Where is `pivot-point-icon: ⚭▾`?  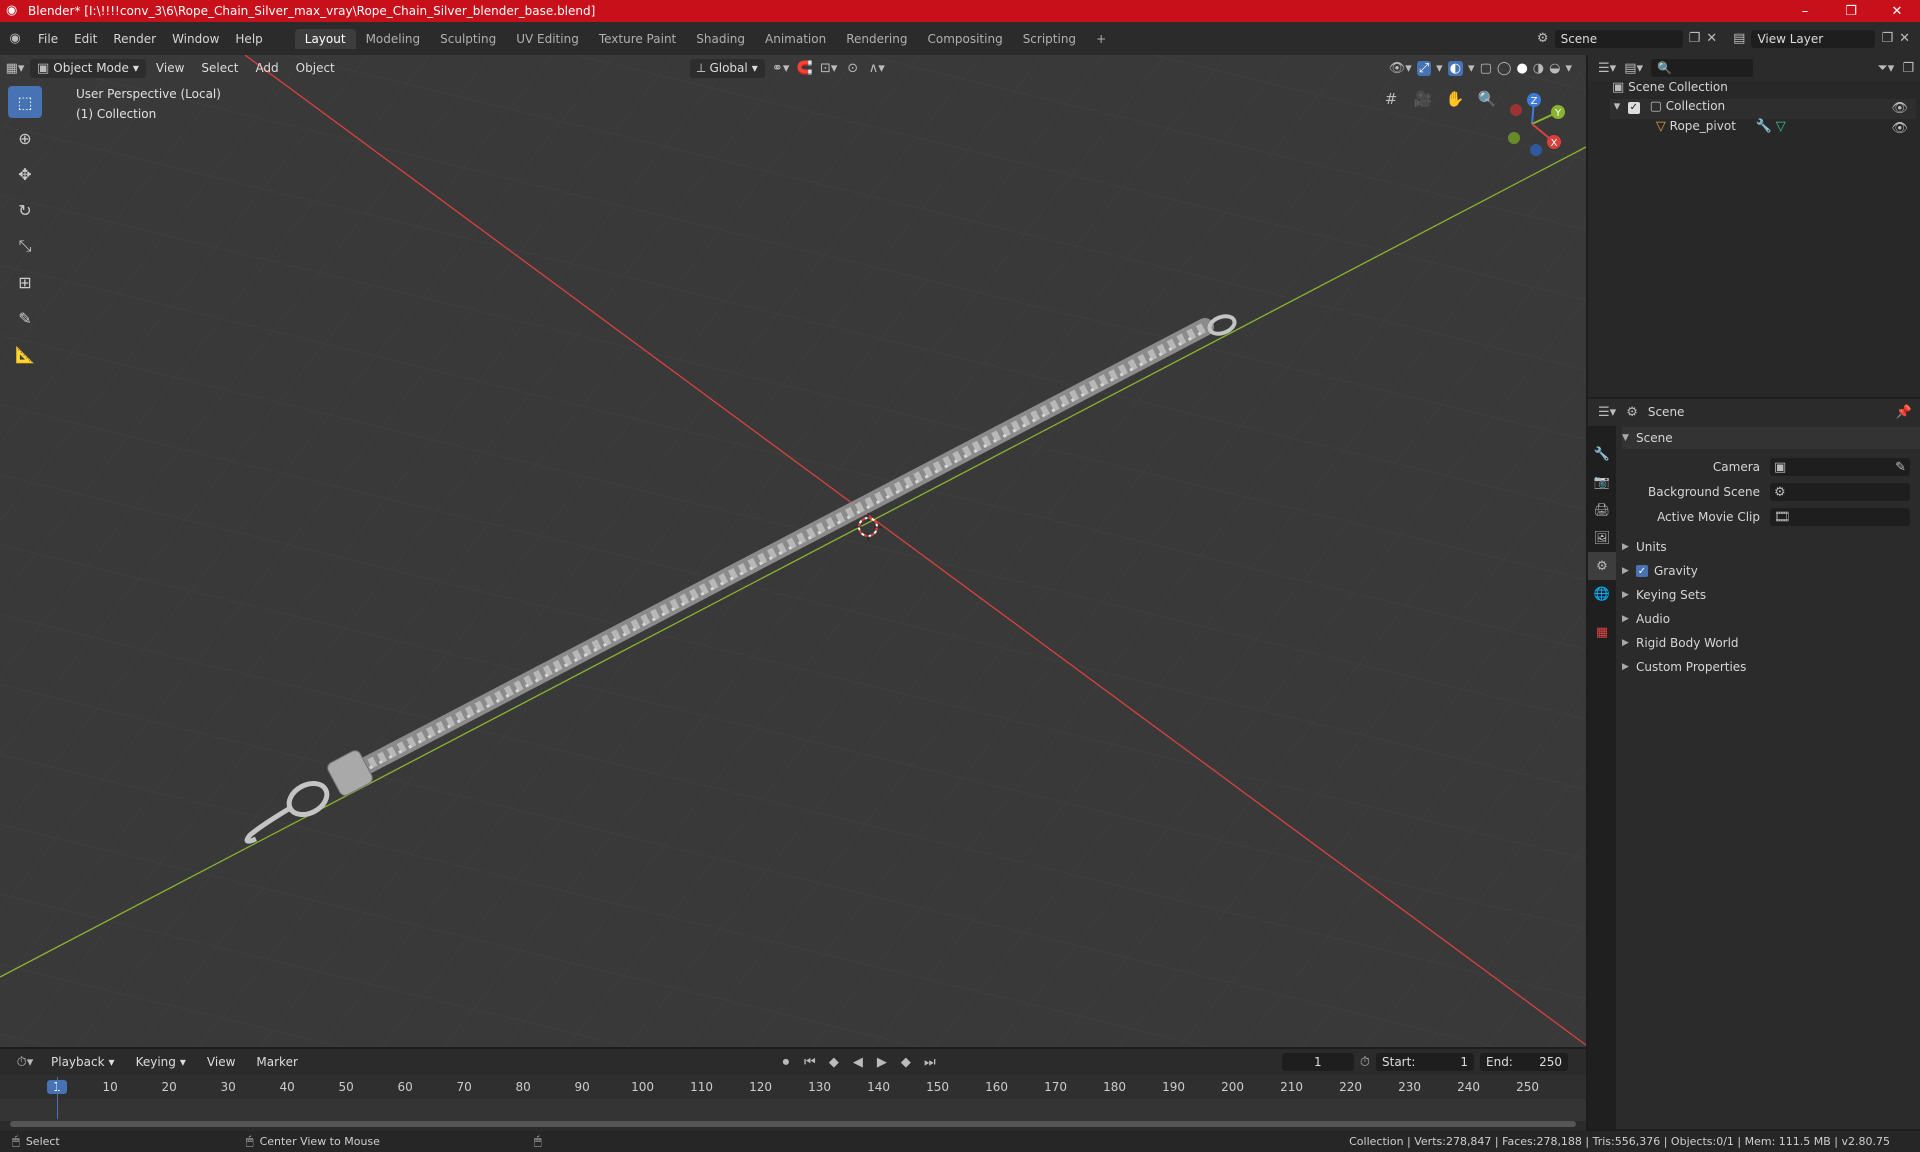 pivot-point-icon: ⚭▾ is located at coordinates (781, 68).